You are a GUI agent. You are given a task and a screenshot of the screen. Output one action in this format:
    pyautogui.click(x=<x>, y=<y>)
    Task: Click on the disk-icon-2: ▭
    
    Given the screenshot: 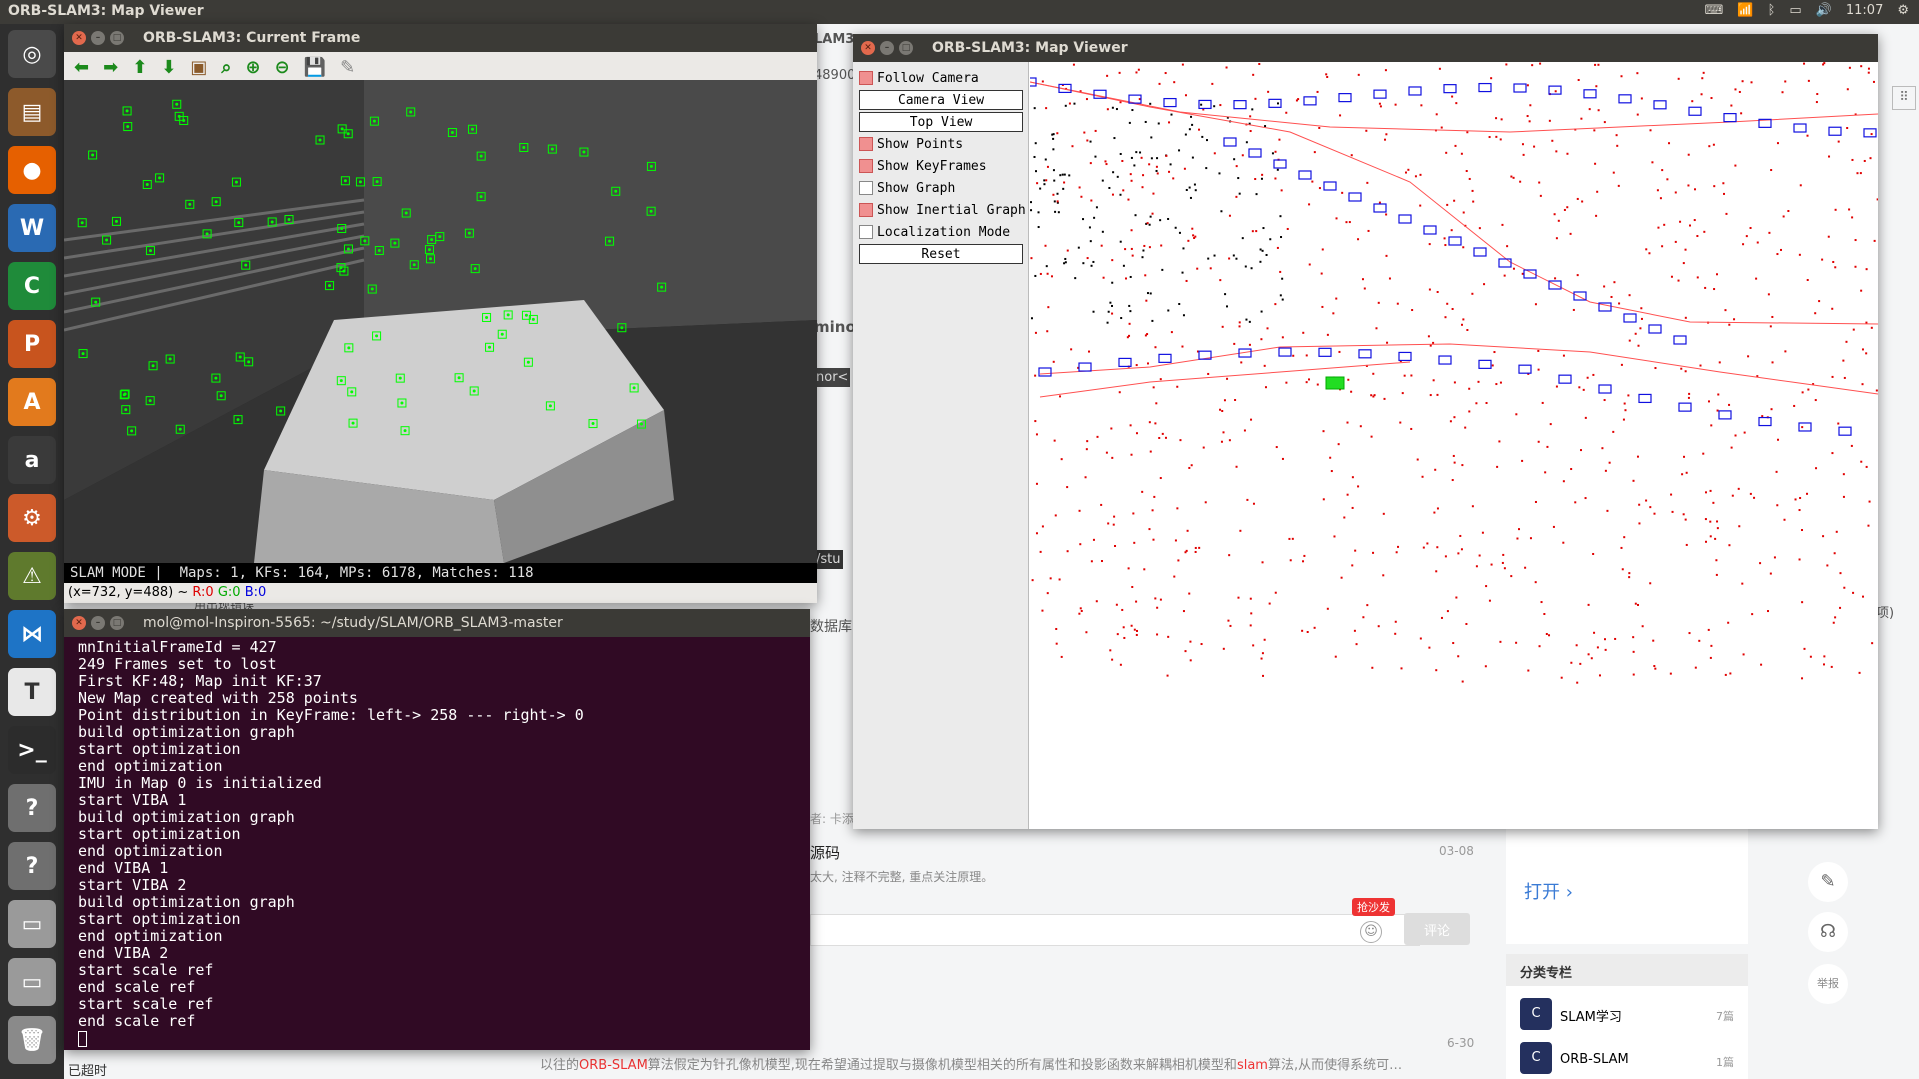 What is the action you would take?
    pyautogui.click(x=32, y=982)
    